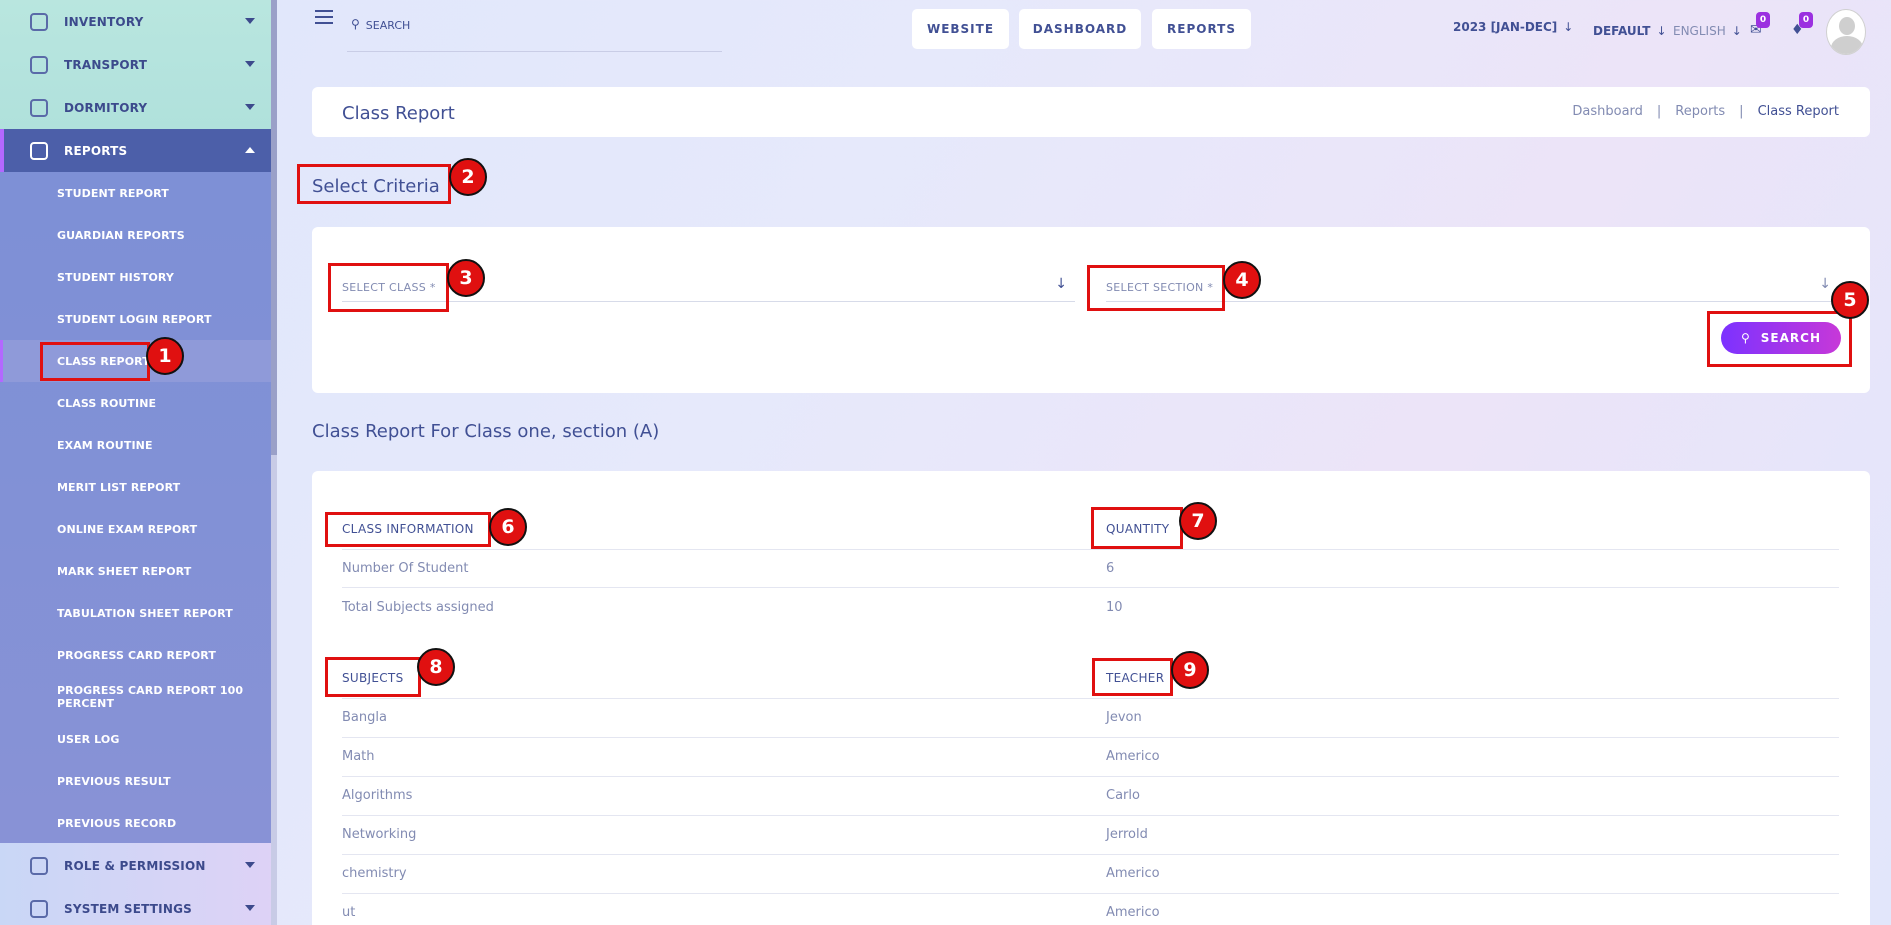  Describe the element at coordinates (525, 25) in the screenshot. I see `search-input` at that location.